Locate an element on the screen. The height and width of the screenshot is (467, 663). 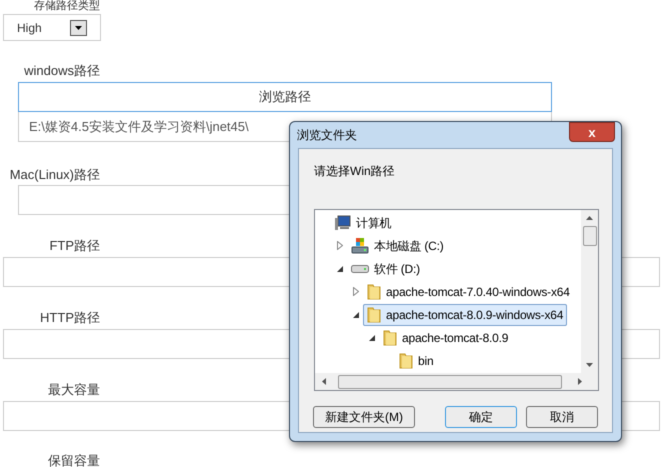
field-label: FTP路径 is located at coordinates (74, 246).